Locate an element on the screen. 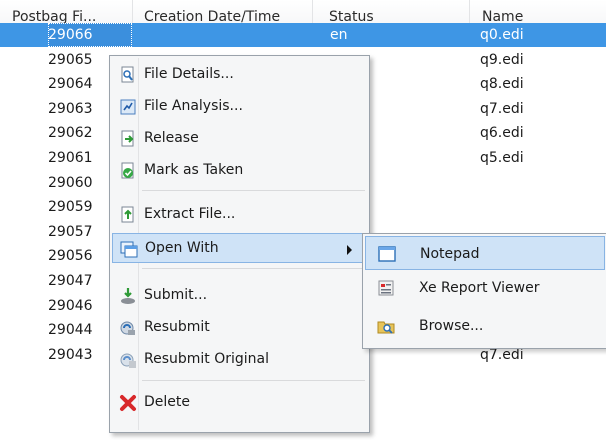  cell-name: q5.edi is located at coordinates (502, 158).